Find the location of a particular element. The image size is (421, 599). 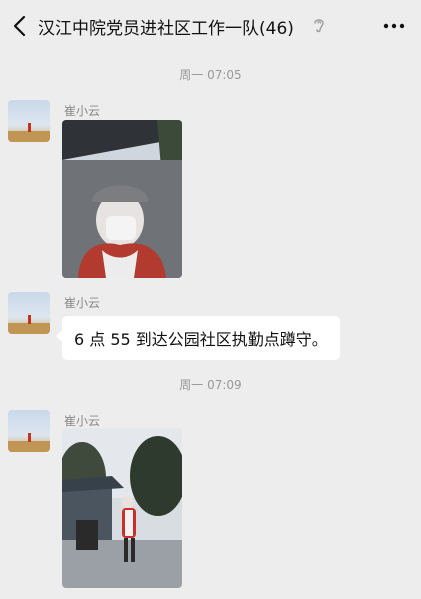

more-dots-icon is located at coordinates (394, 26).